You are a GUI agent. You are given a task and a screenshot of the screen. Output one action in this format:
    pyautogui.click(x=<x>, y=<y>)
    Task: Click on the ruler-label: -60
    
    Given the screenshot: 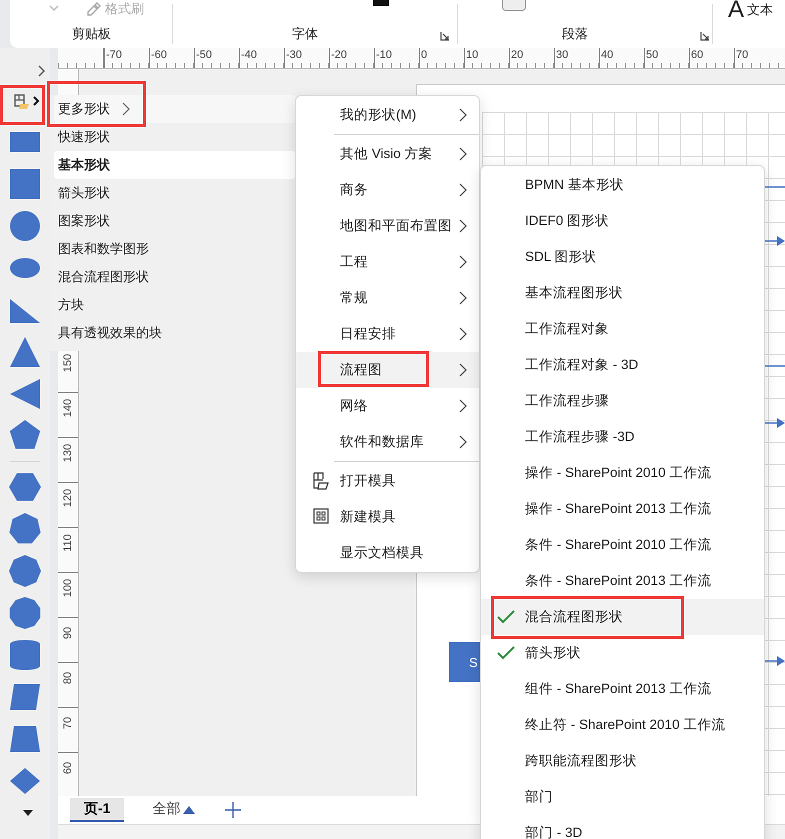 What is the action you would take?
    pyautogui.click(x=158, y=55)
    